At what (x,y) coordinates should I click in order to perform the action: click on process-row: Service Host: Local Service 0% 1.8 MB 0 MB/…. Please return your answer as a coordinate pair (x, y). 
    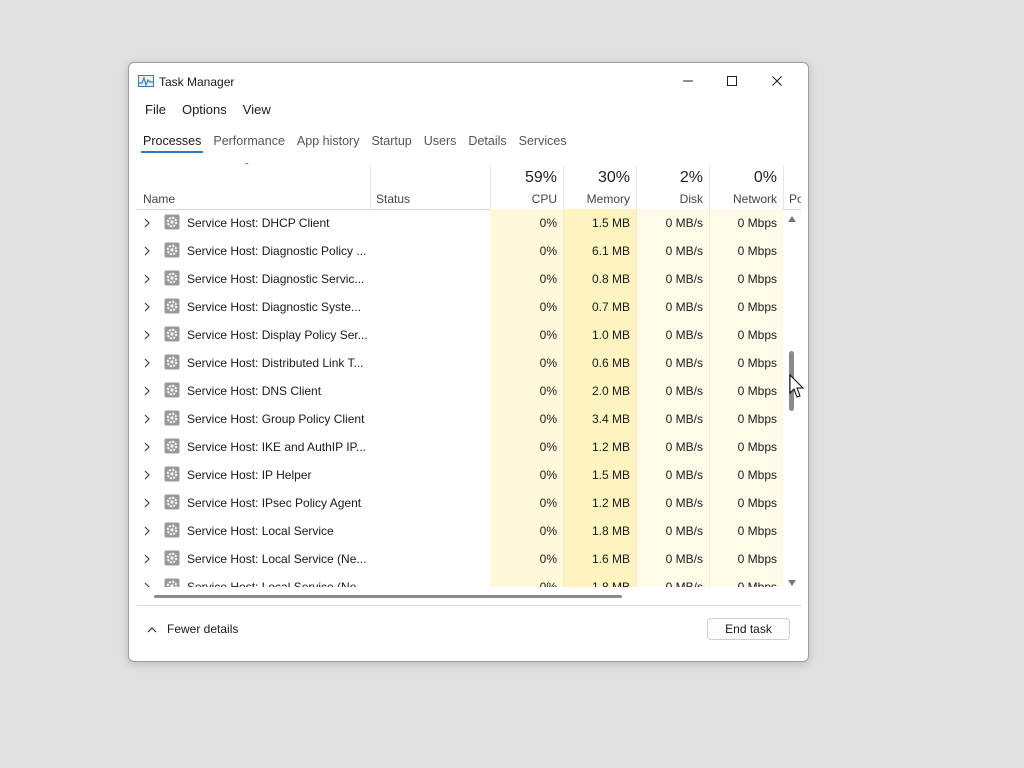
    Looking at the image, I should click on (461, 531).